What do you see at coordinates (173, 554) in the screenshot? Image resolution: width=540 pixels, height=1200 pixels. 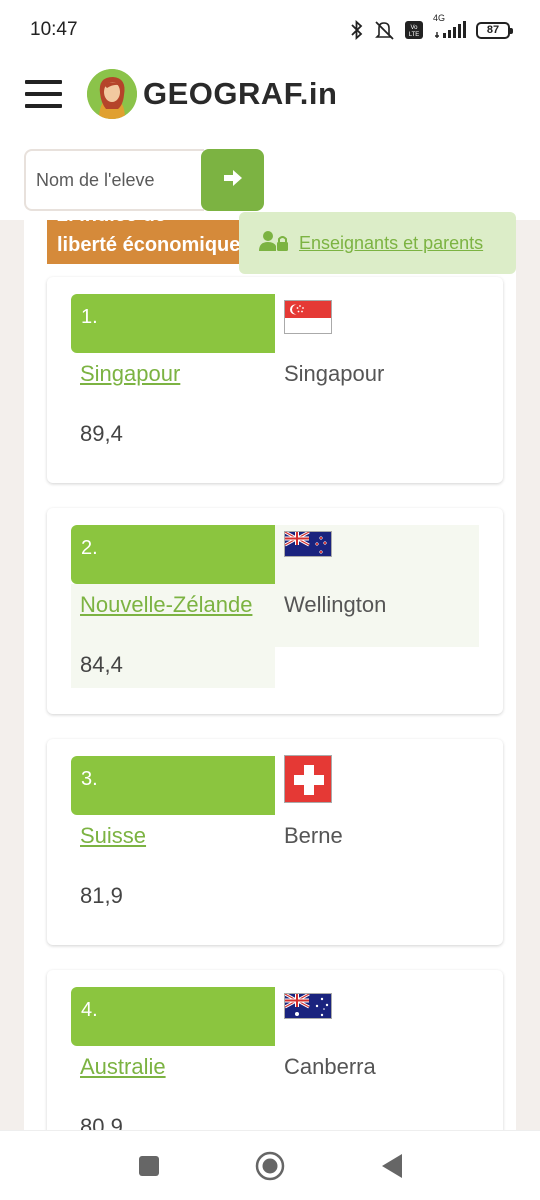 I see `rank-badge: 2.` at bounding box center [173, 554].